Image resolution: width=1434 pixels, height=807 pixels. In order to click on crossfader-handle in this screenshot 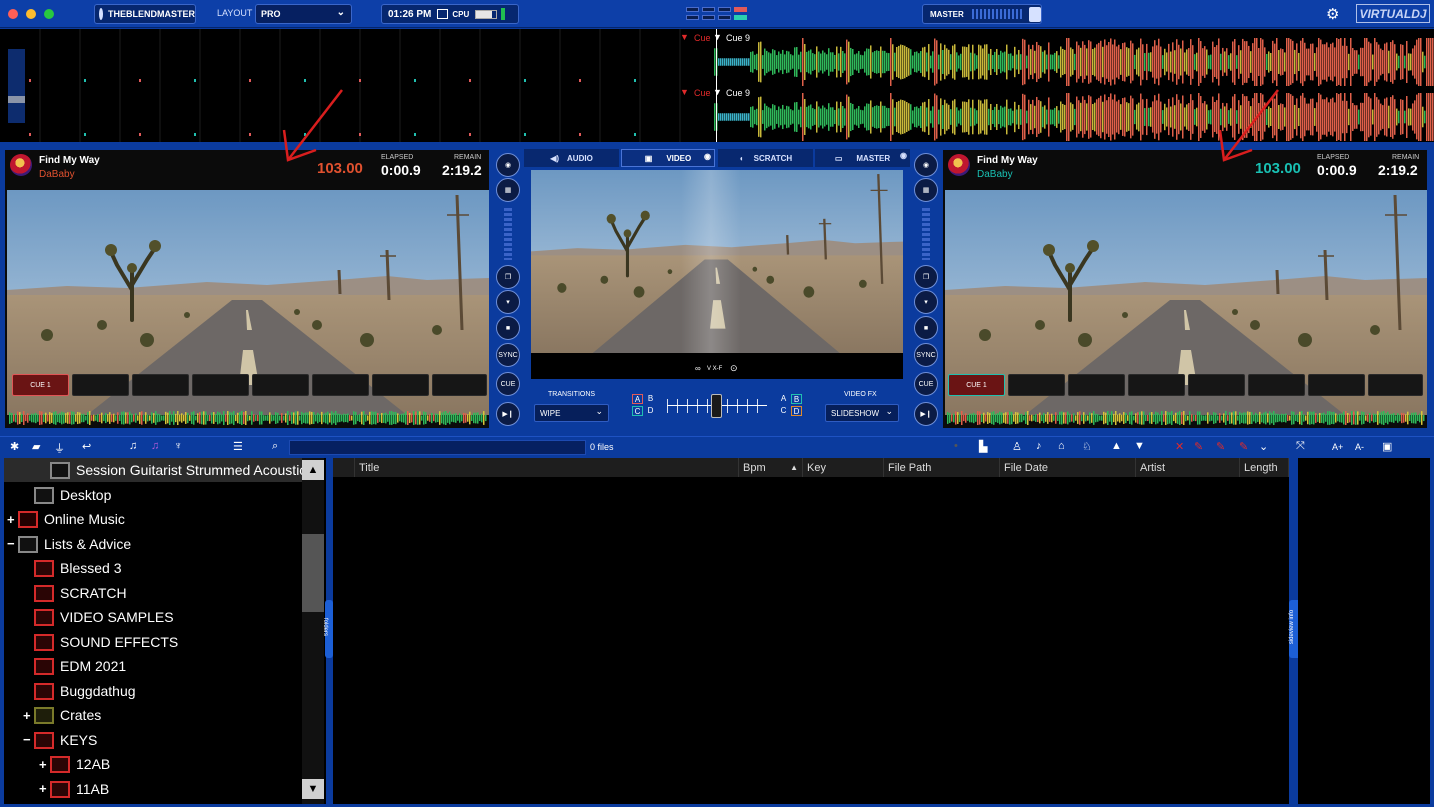, I will do `click(716, 406)`.